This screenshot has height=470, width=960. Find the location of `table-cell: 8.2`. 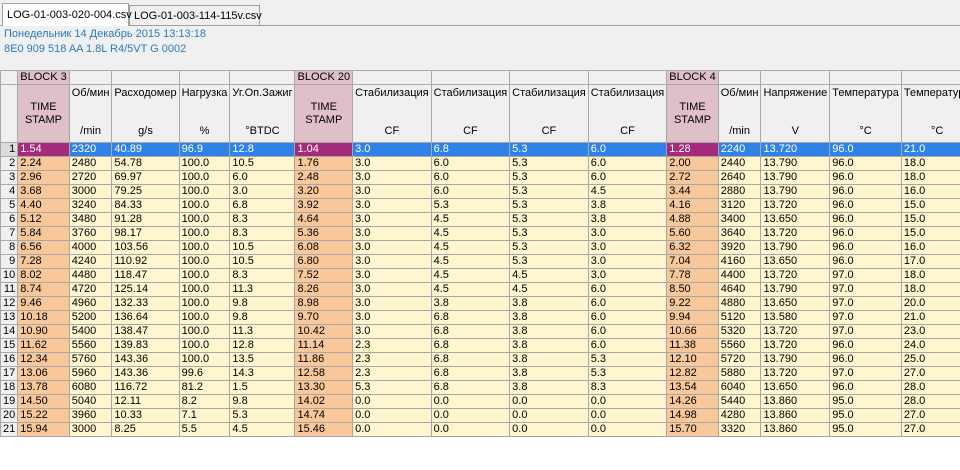

table-cell: 8.2 is located at coordinates (204, 401).